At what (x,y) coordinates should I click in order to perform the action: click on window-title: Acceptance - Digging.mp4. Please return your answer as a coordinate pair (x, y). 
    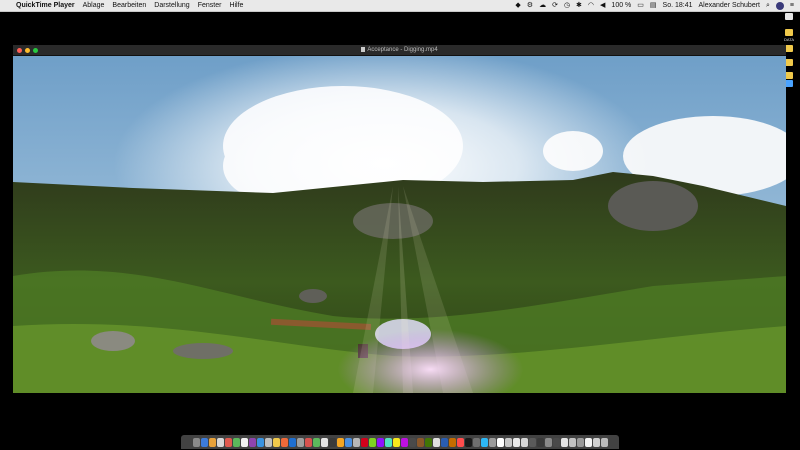
    Looking at the image, I should click on (399, 50).